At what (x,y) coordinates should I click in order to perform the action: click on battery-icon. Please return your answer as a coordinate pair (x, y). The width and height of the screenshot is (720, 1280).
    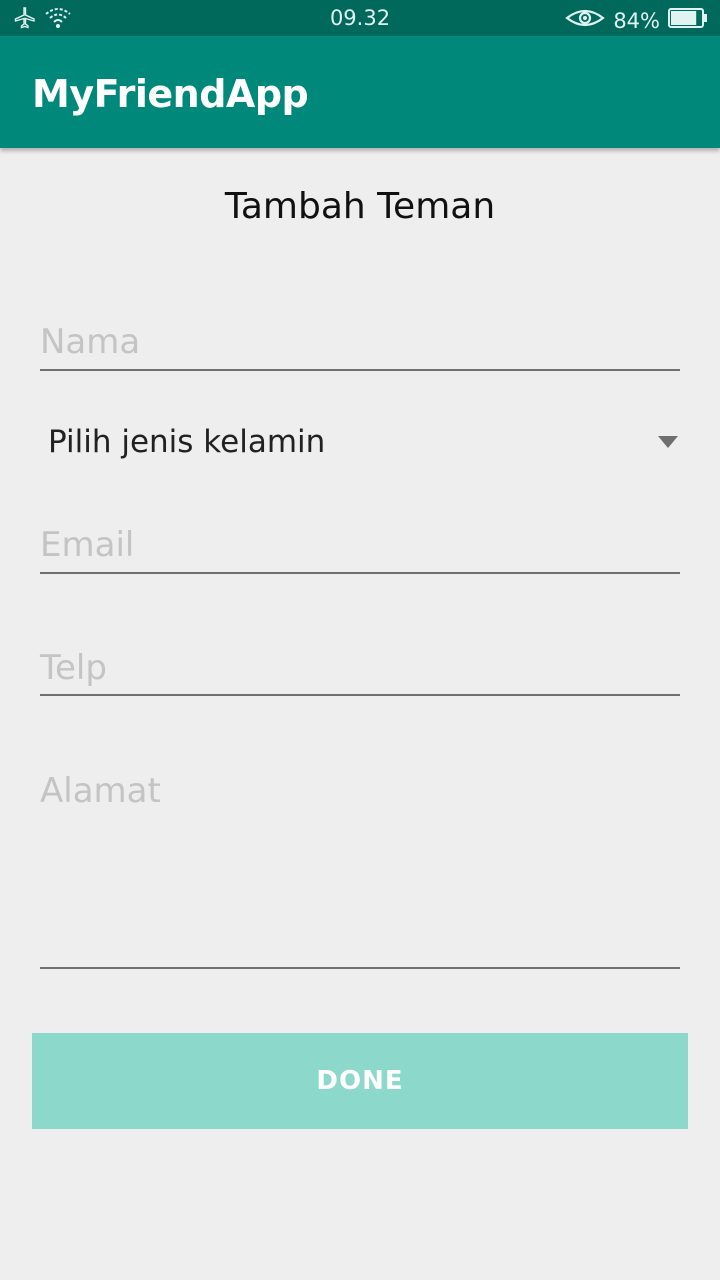
    Looking at the image, I should click on (688, 20).